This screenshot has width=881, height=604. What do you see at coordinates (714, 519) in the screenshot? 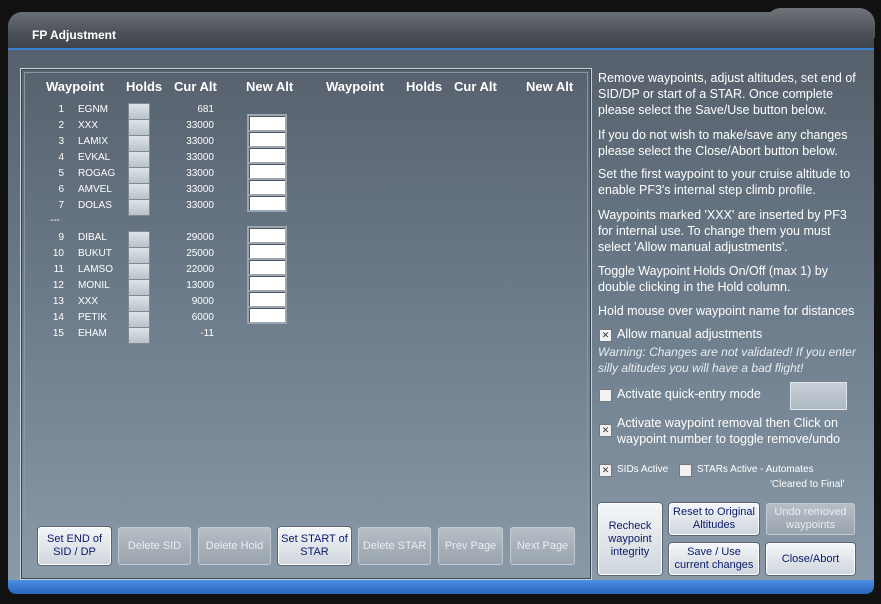
I see `reset-altitudes-button: Reset to Original Altitudes` at bounding box center [714, 519].